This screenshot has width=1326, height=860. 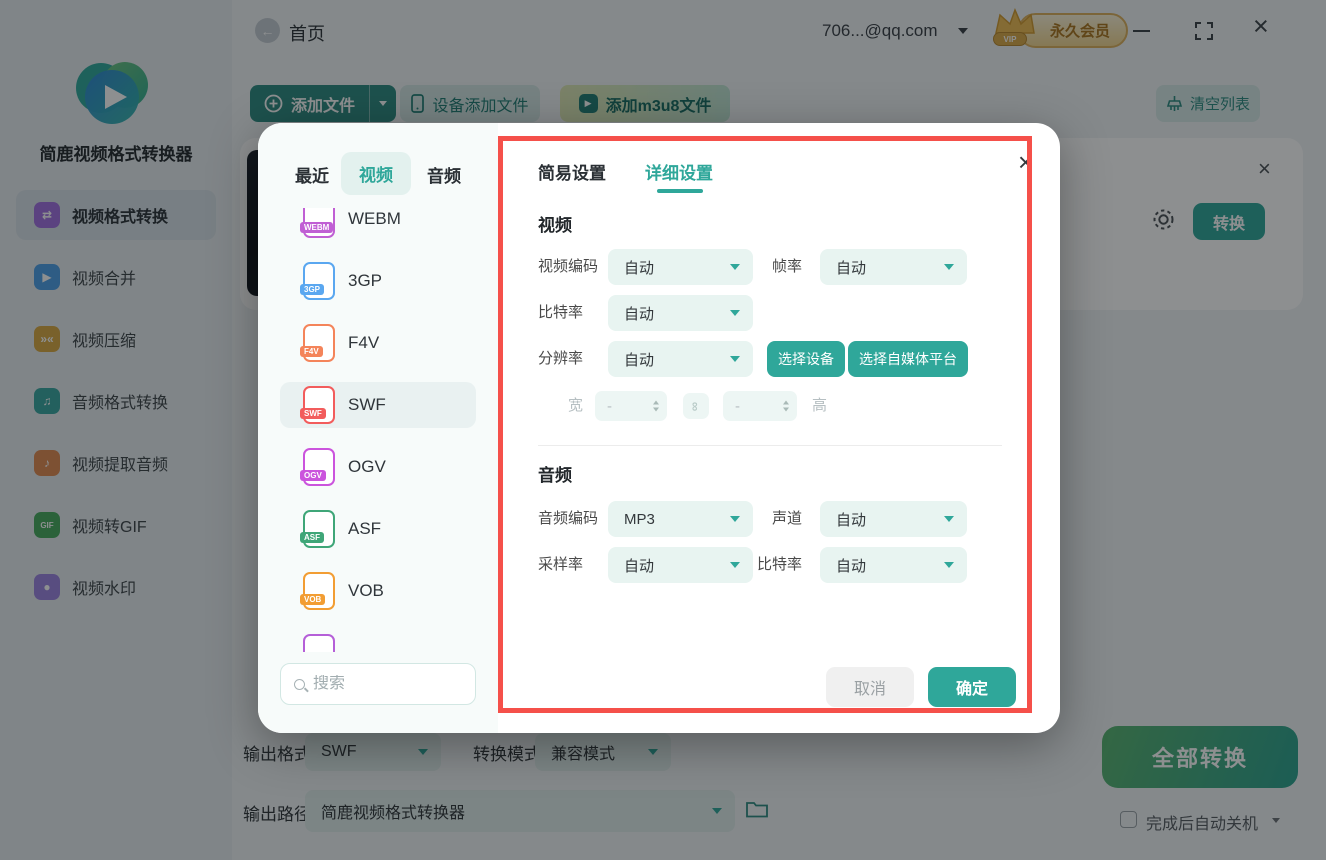 I want to click on framerate-value: 自动, so click(x=851, y=268).